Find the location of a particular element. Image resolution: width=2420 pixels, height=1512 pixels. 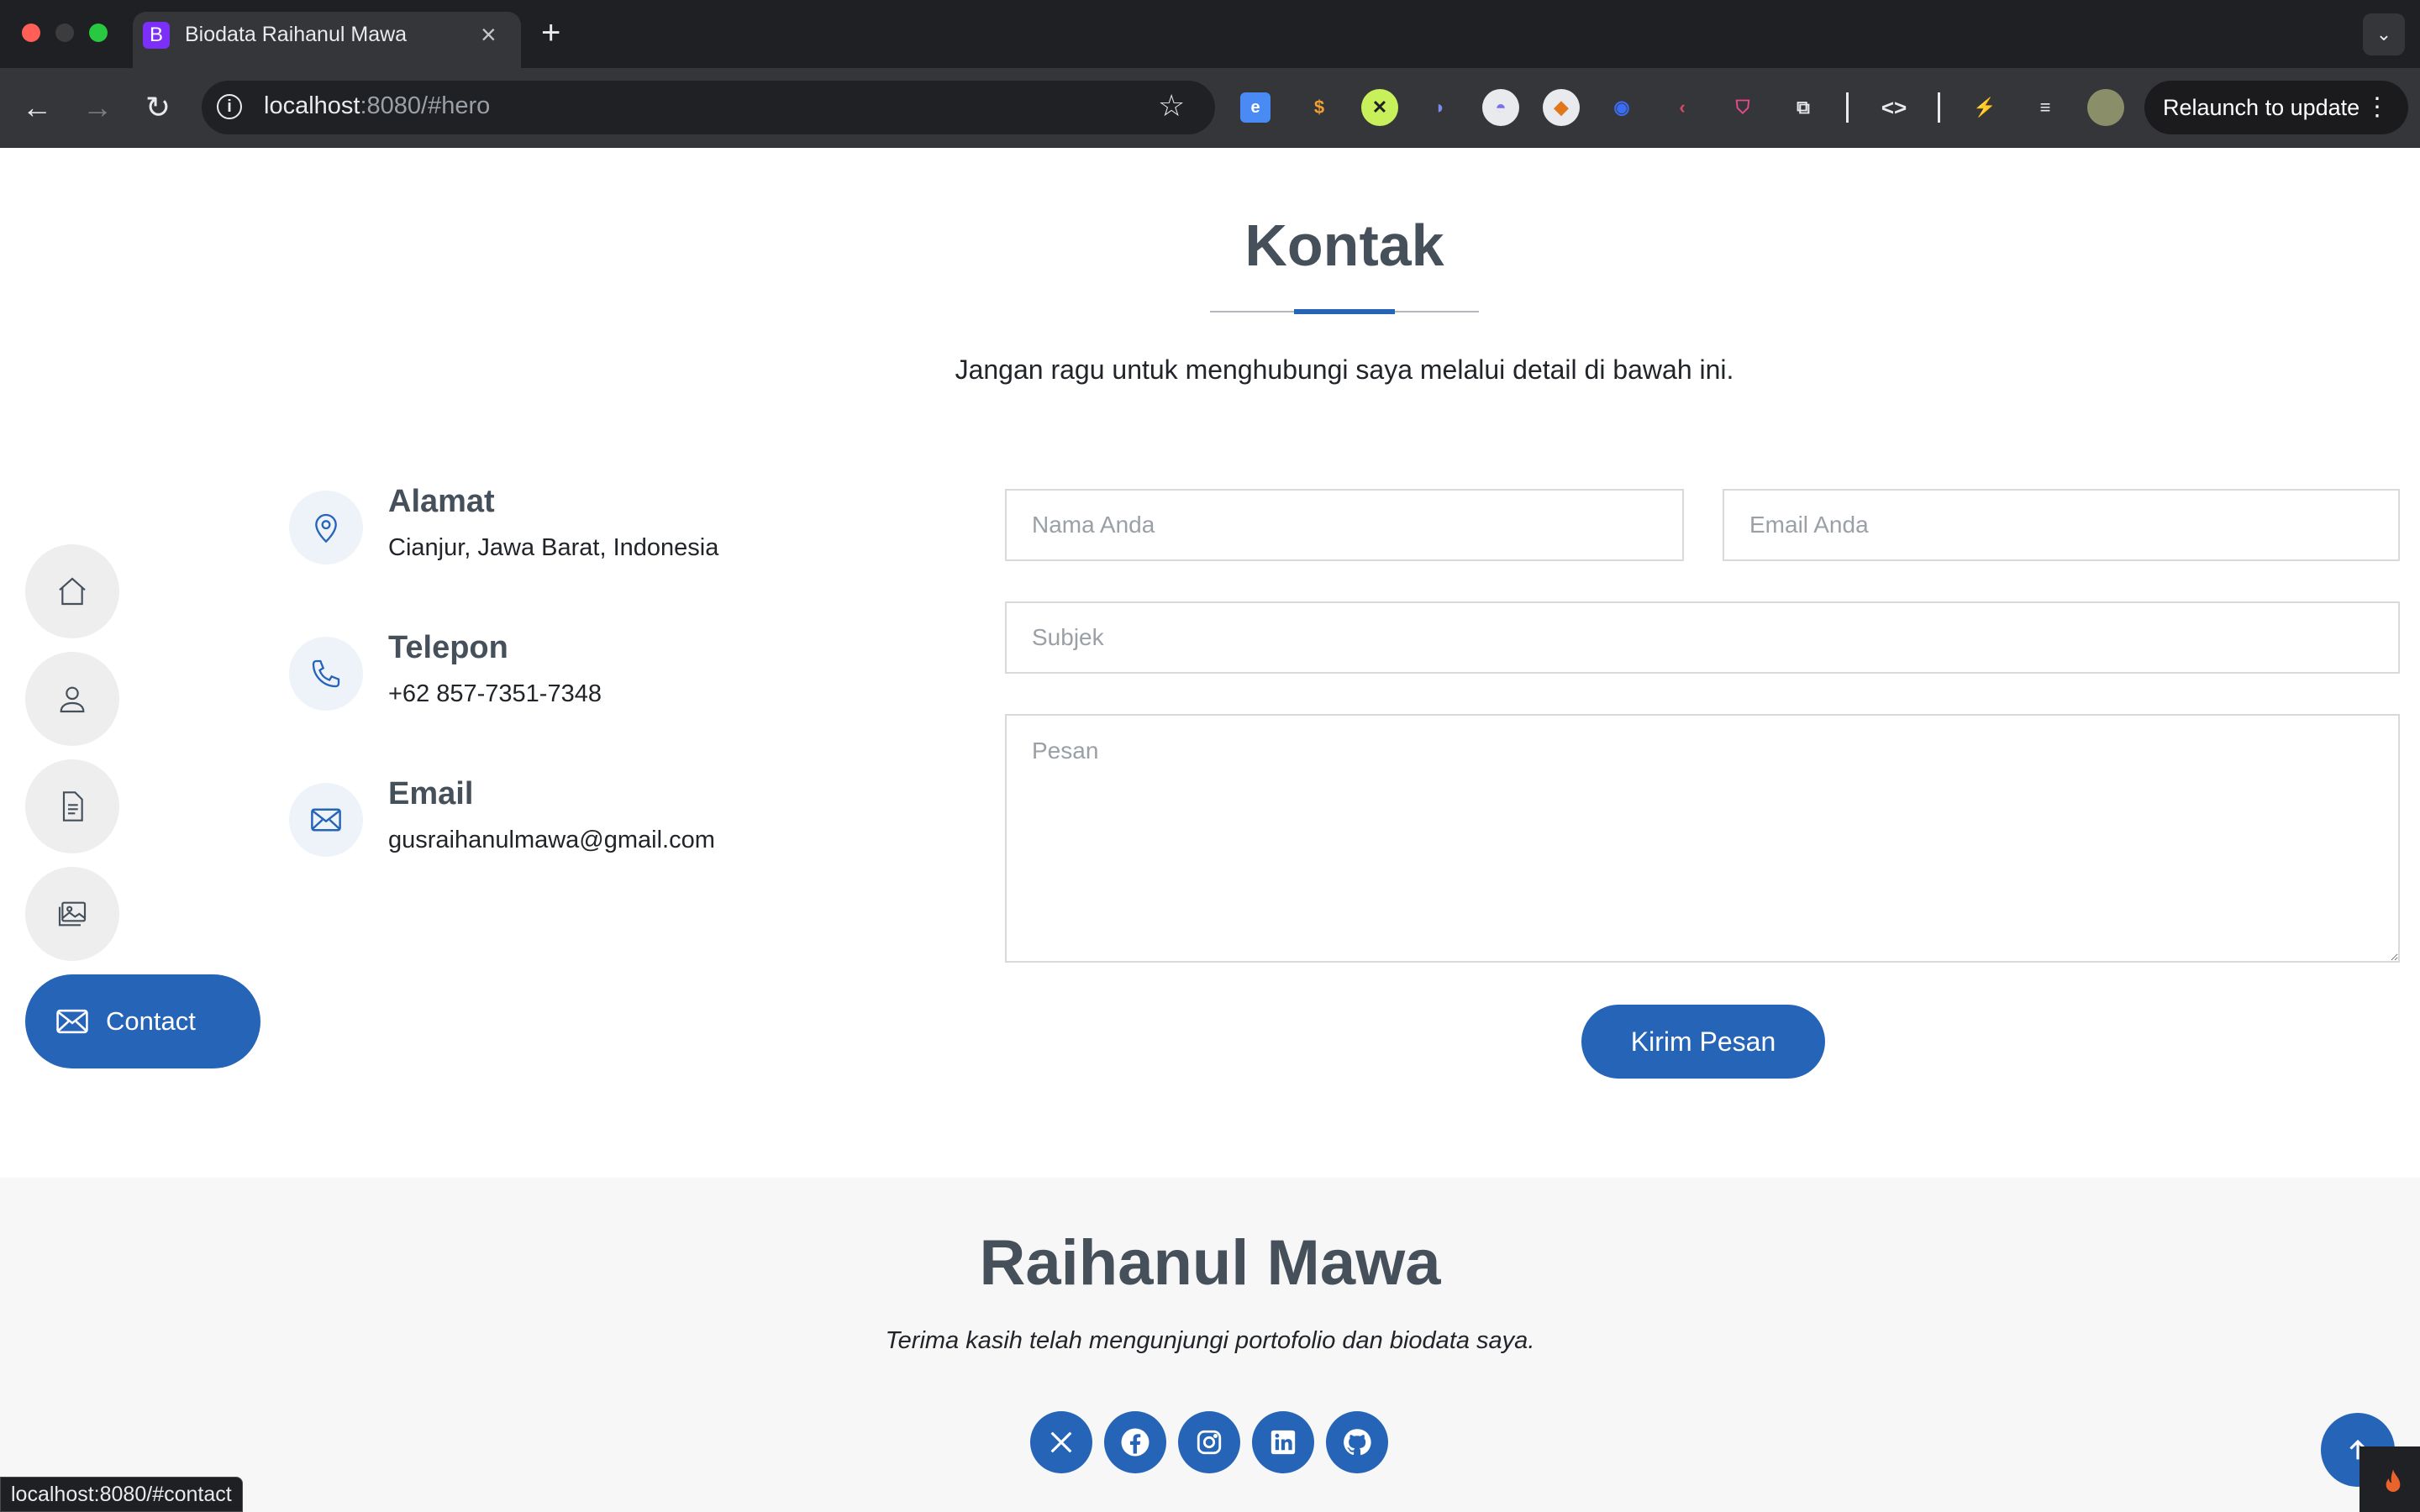

nav-home-button is located at coordinates (72, 591).